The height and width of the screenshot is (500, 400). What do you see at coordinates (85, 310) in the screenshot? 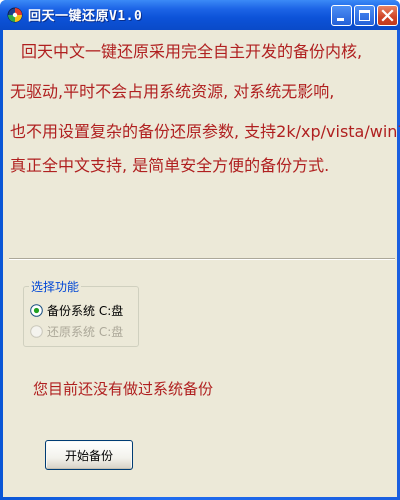
I see `radio-backup-label: 备份系统 C:盘` at bounding box center [85, 310].